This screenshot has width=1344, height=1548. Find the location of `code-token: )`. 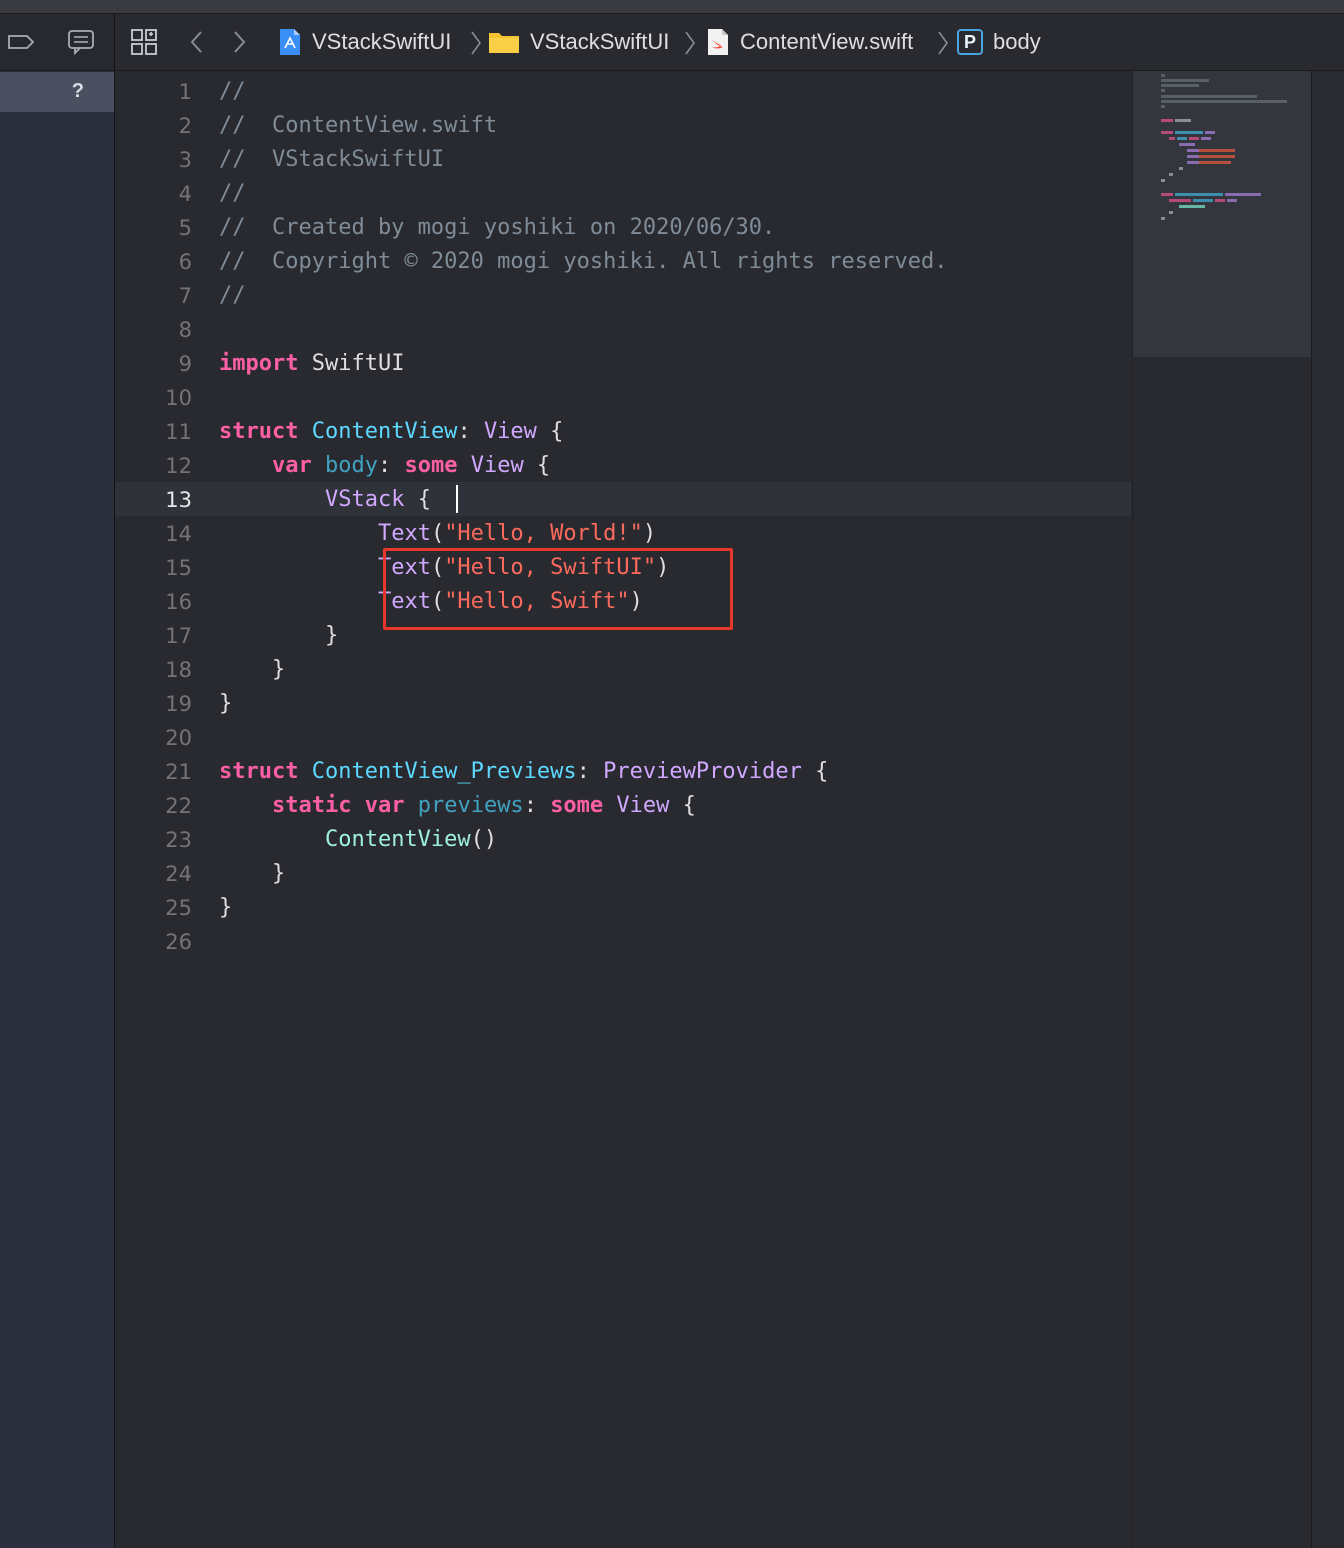

code-token: ) is located at coordinates (649, 533).